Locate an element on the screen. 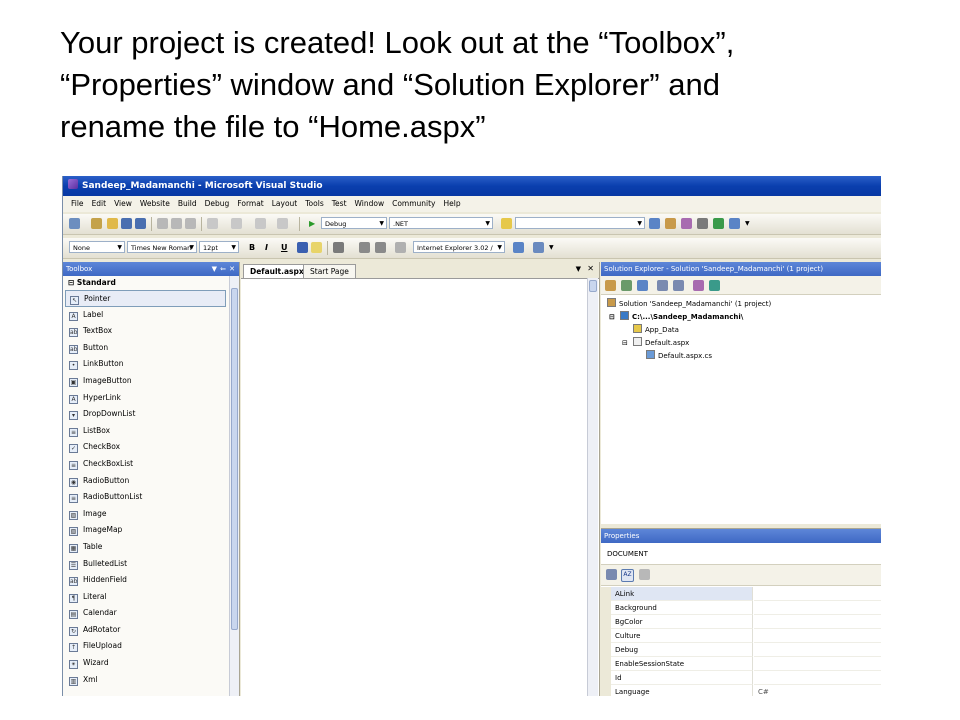 The image size is (960, 720). menu-tools: Tools is located at coordinates (314, 204).